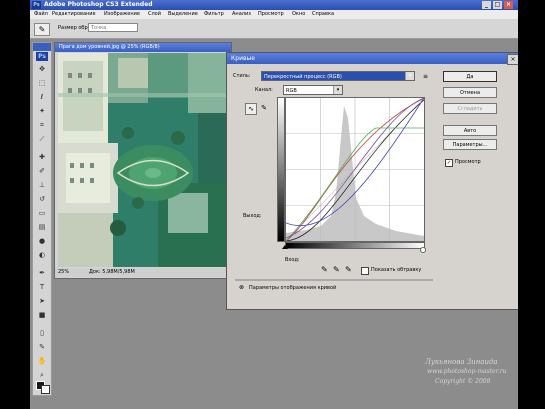 The image size is (545, 409). Describe the element at coordinates (214, 14) in the screenshot. I see `menu-filter: Фильтр` at that location.